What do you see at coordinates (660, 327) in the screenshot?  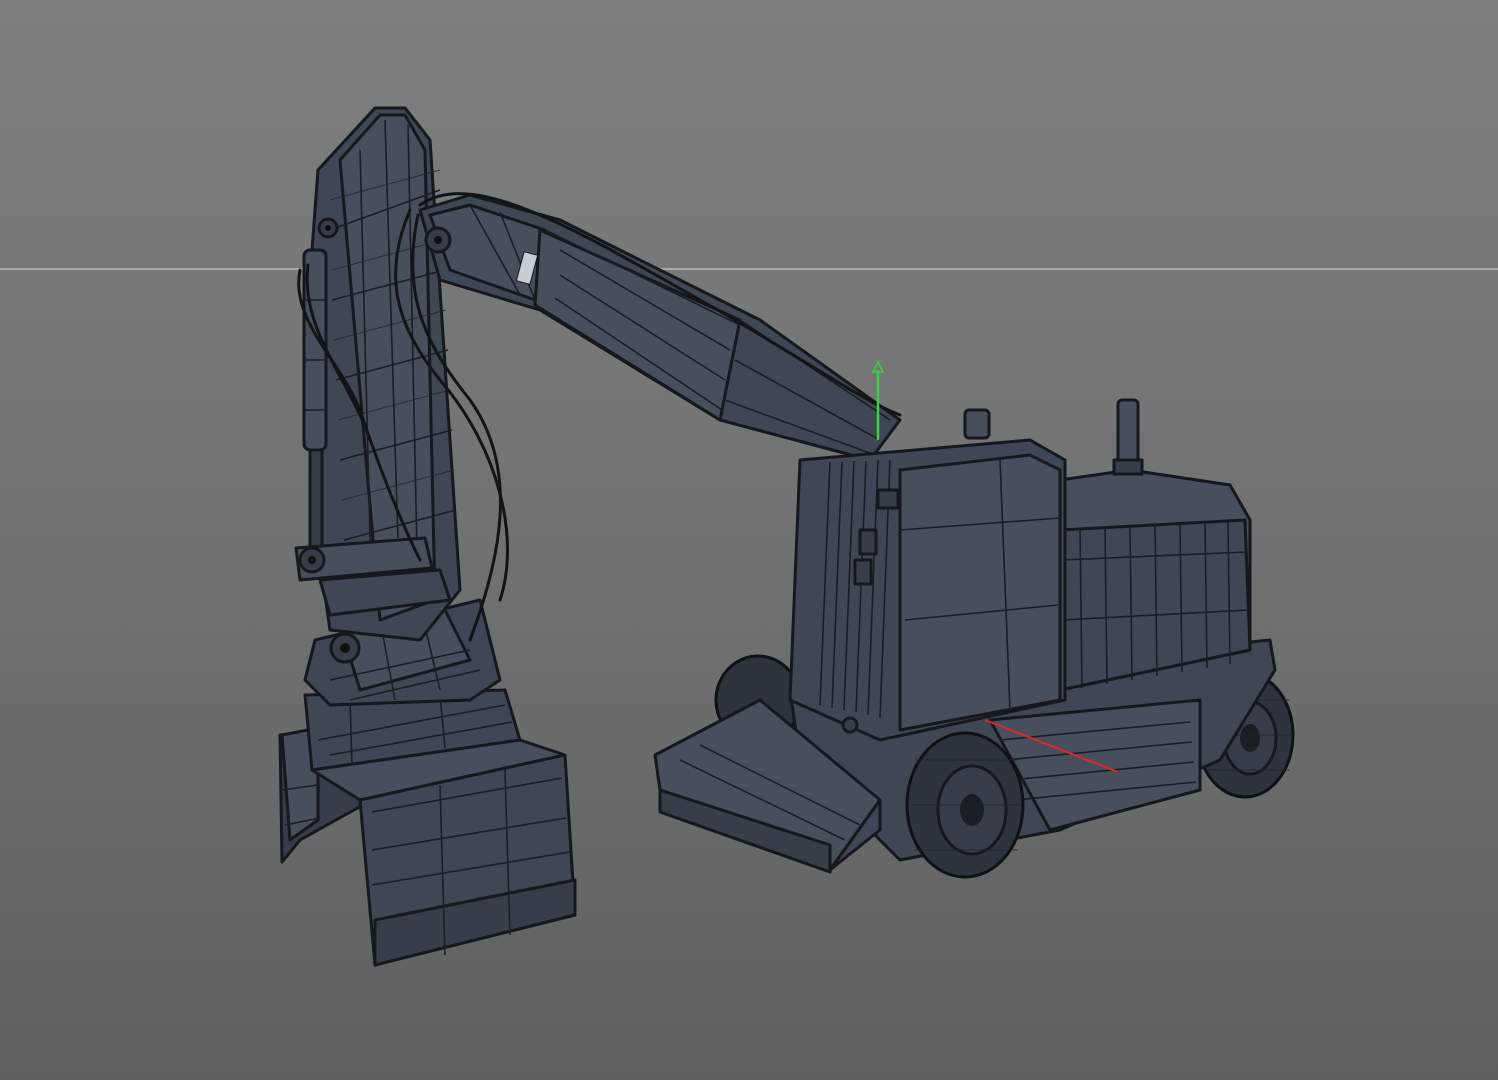 I see `excavator-boom` at bounding box center [660, 327].